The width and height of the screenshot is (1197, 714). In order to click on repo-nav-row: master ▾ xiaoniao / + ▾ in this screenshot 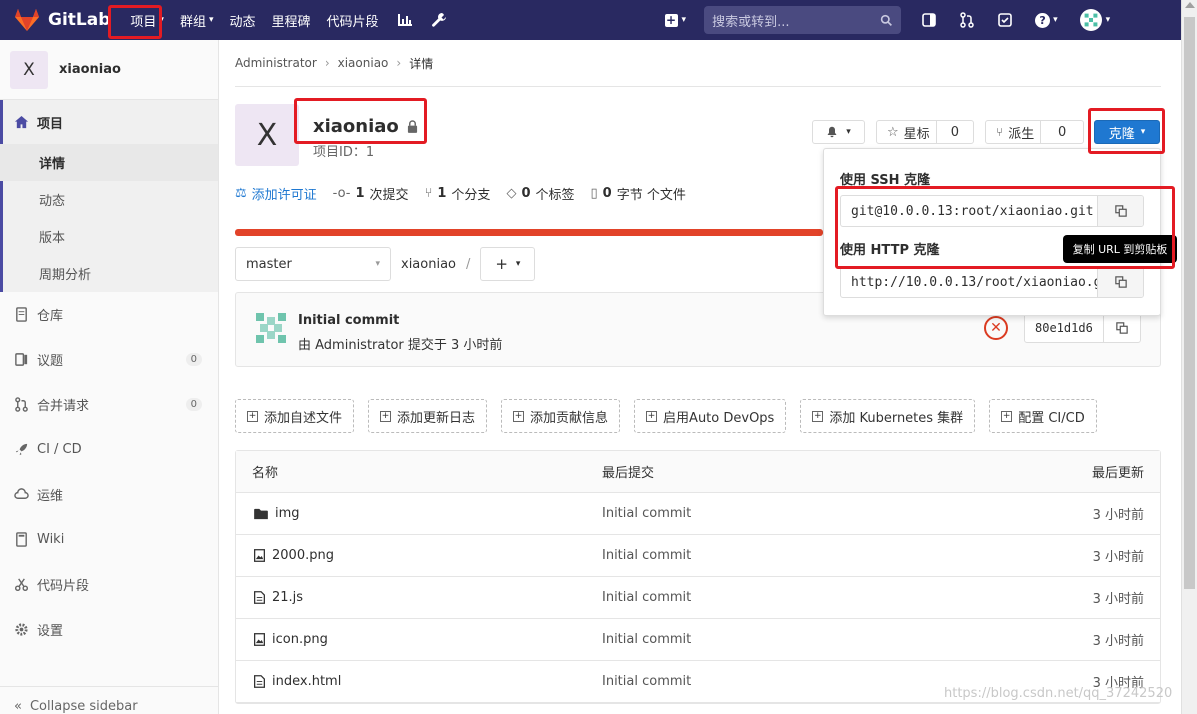, I will do `click(385, 264)`.